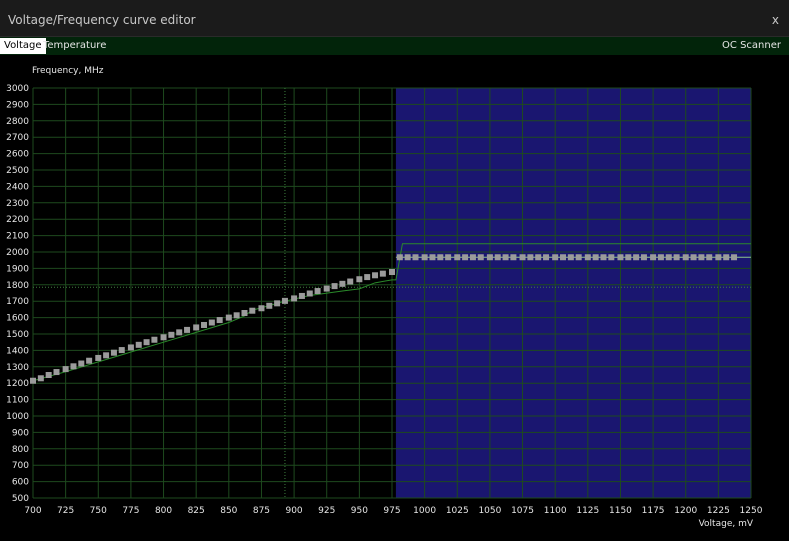  I want to click on y-tick-label: 1400, so click(17, 351).